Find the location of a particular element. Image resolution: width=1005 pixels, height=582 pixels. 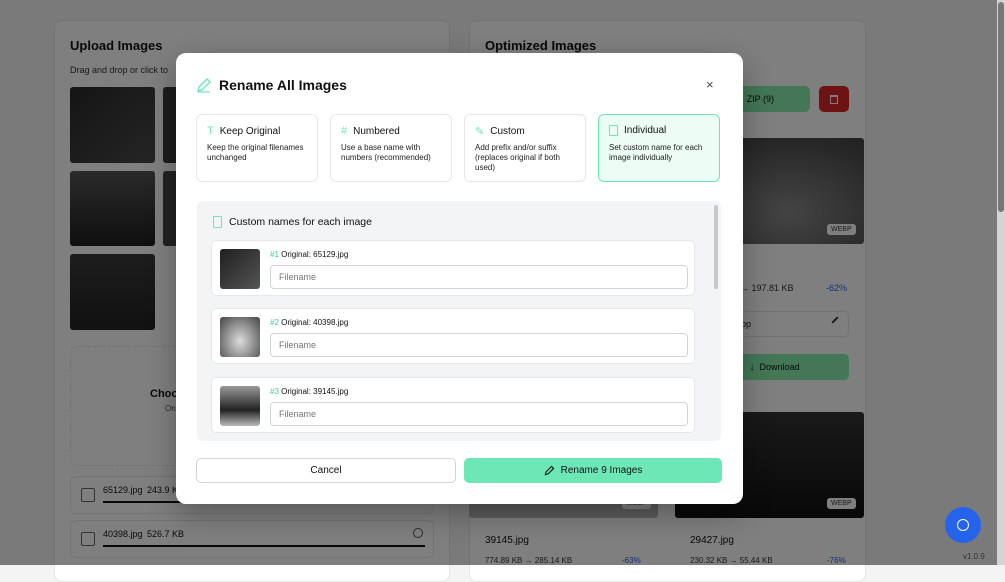

text-t-icon: T is located at coordinates (210, 131).